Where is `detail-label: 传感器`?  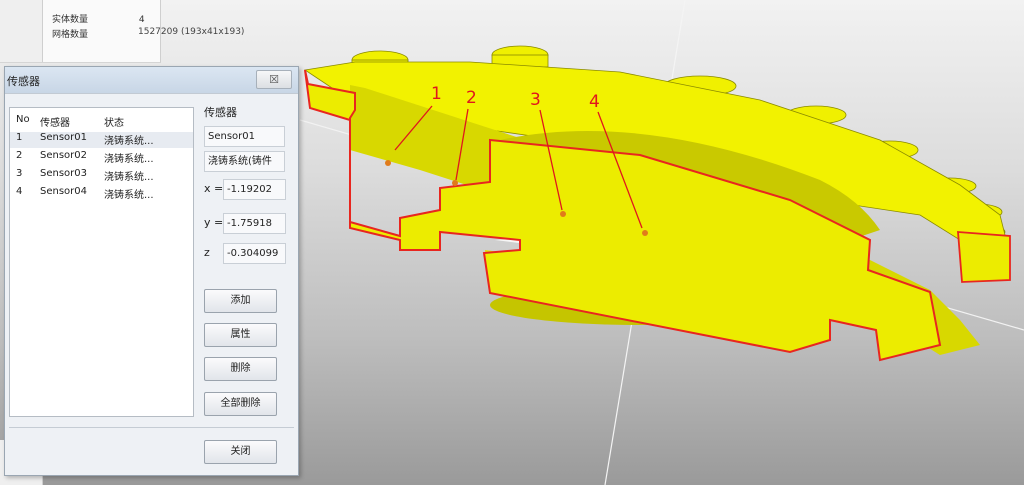
detail-label: 传感器 is located at coordinates (220, 112).